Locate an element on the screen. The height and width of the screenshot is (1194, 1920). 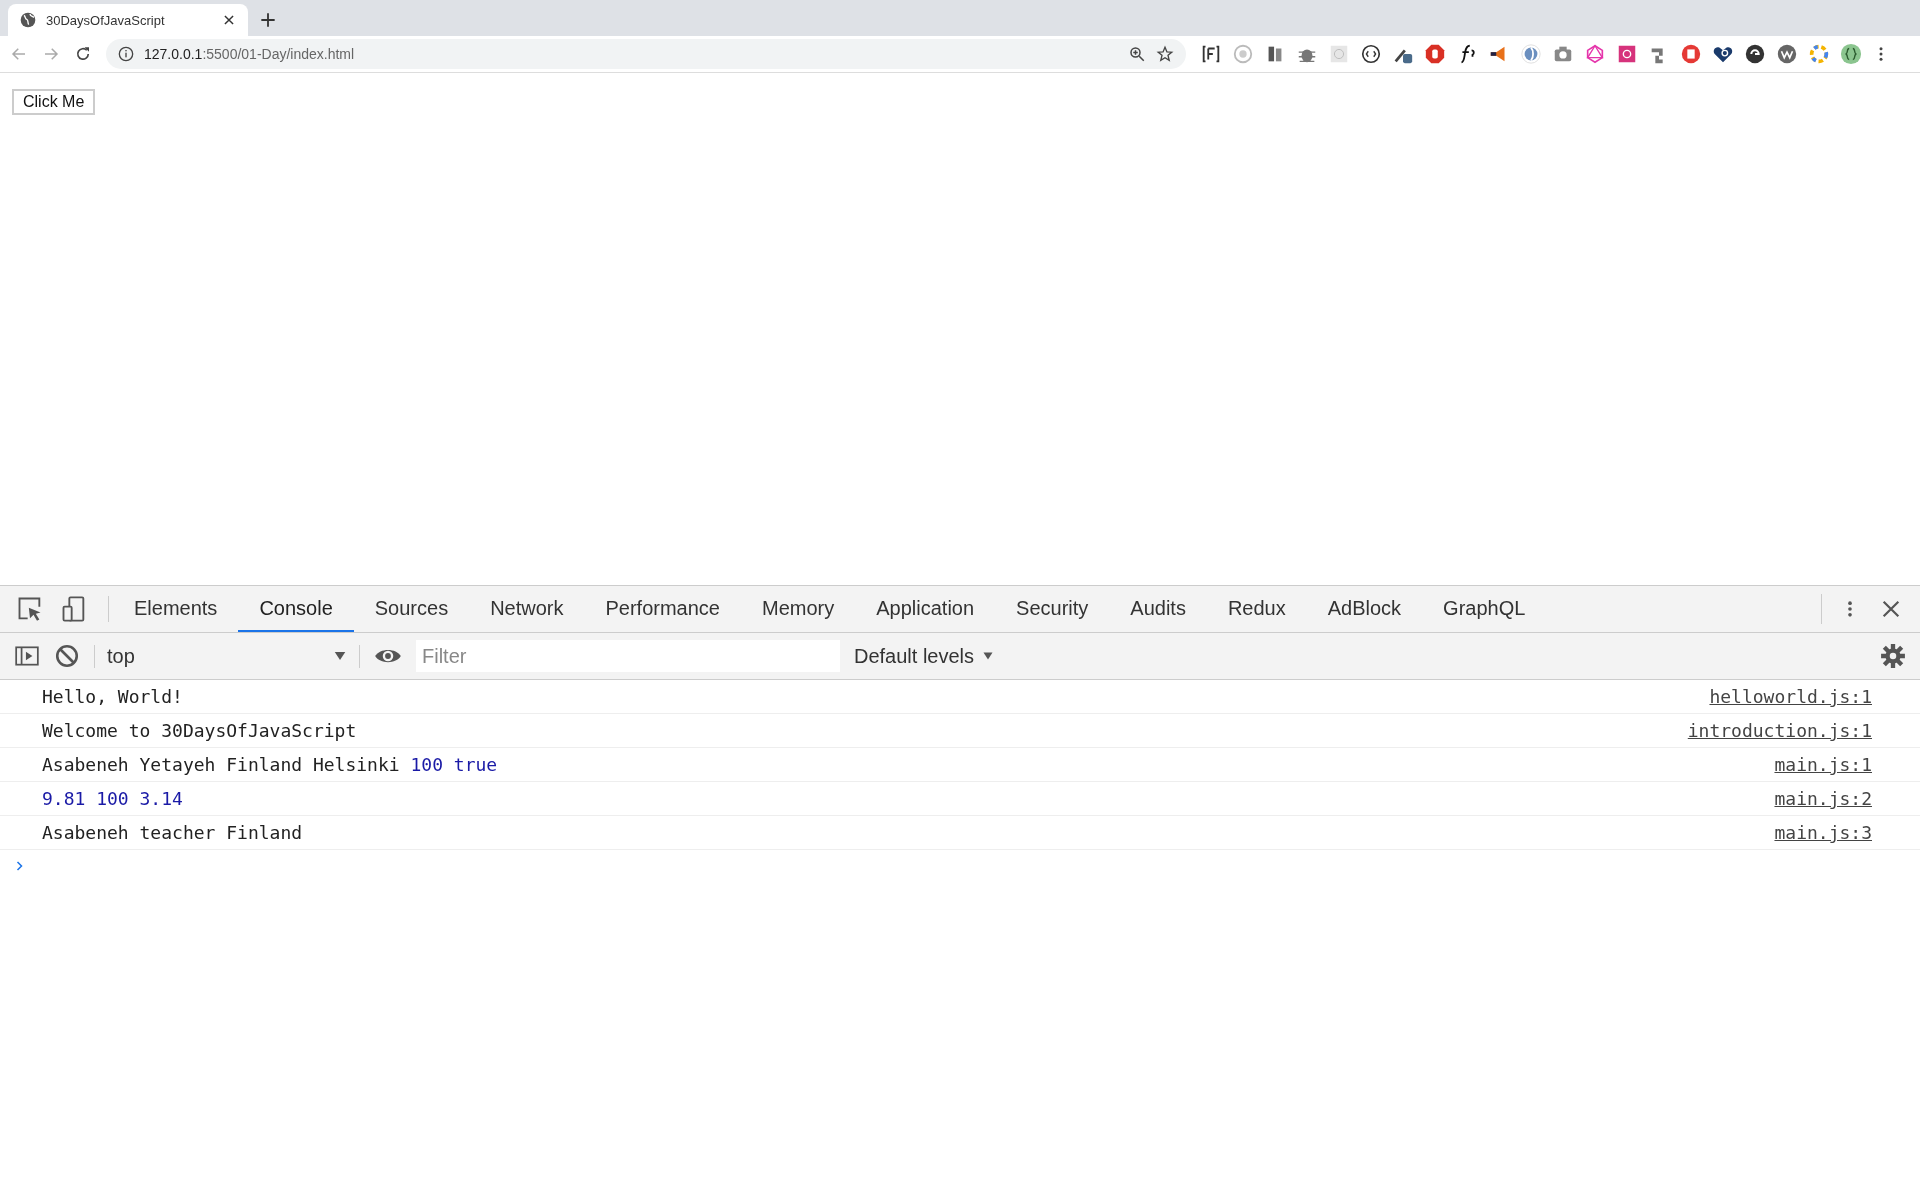
devtools-tab: GraphQL is located at coordinates (1484, 609).